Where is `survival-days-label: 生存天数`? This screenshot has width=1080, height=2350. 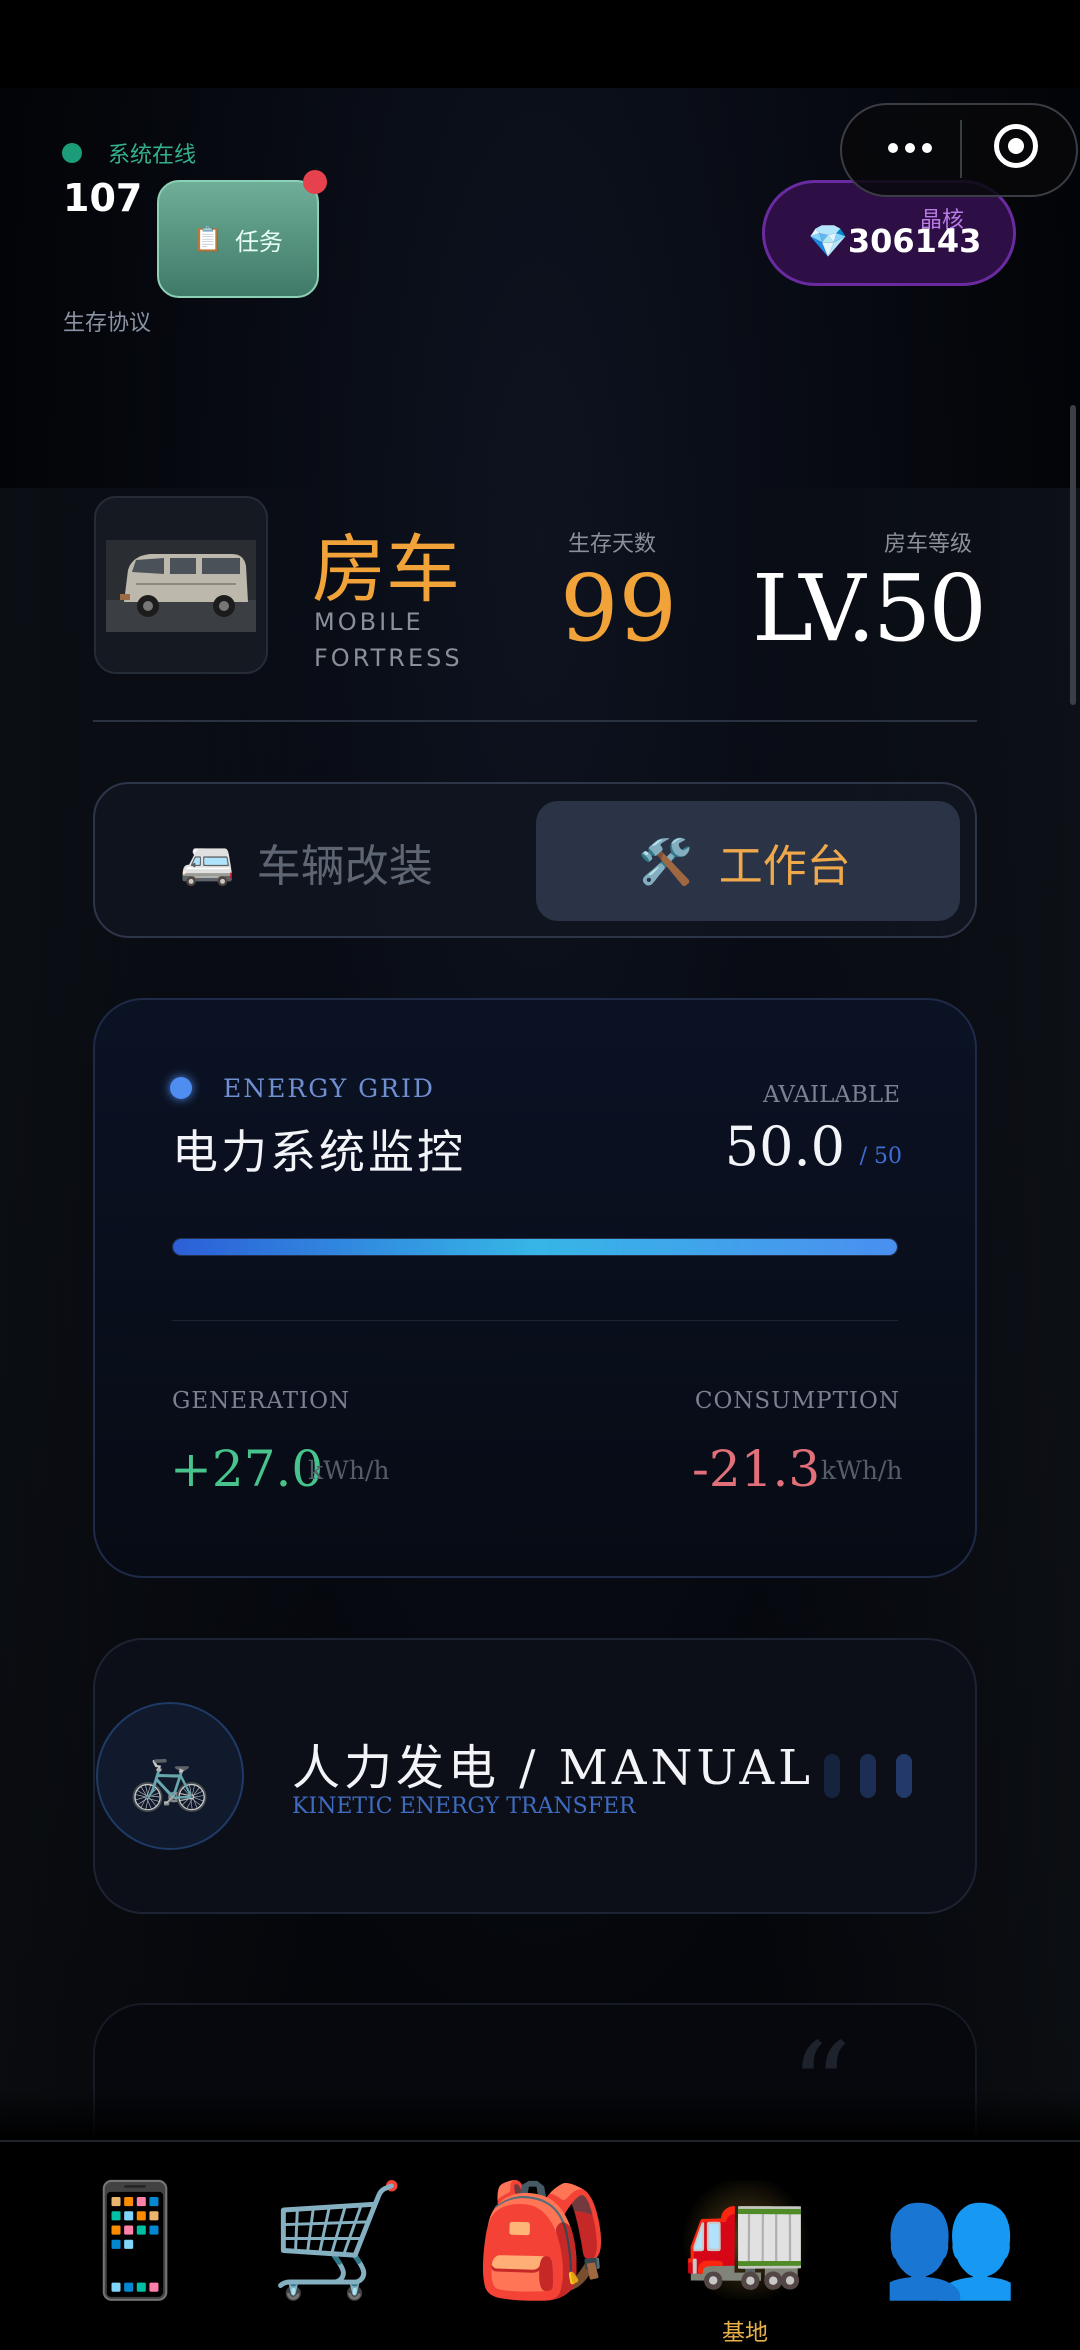 survival-days-label: 生存天数 is located at coordinates (612, 544).